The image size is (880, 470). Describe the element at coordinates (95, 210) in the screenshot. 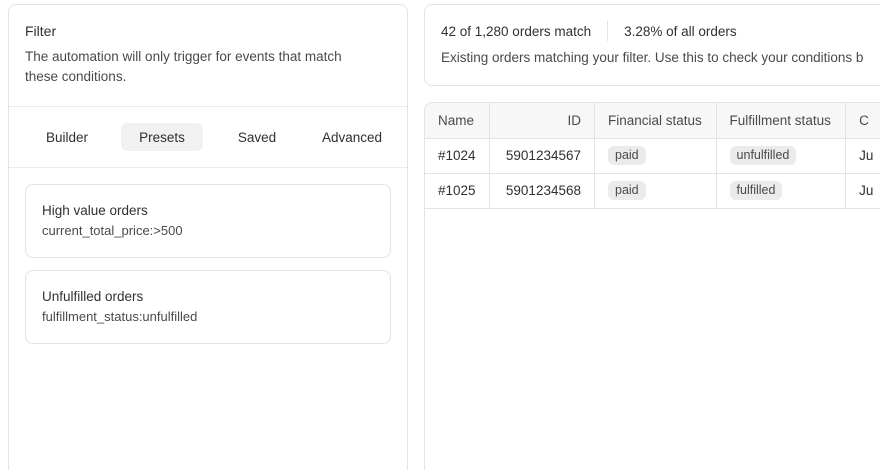

I see `preset-name: High value orders` at that location.